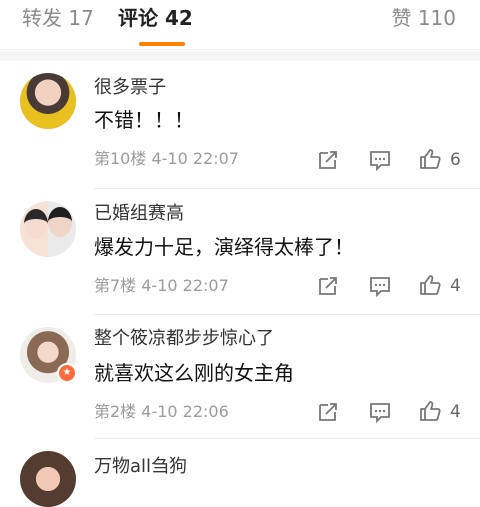  What do you see at coordinates (455, 160) in the screenshot?
I see `like-count: 6` at bounding box center [455, 160].